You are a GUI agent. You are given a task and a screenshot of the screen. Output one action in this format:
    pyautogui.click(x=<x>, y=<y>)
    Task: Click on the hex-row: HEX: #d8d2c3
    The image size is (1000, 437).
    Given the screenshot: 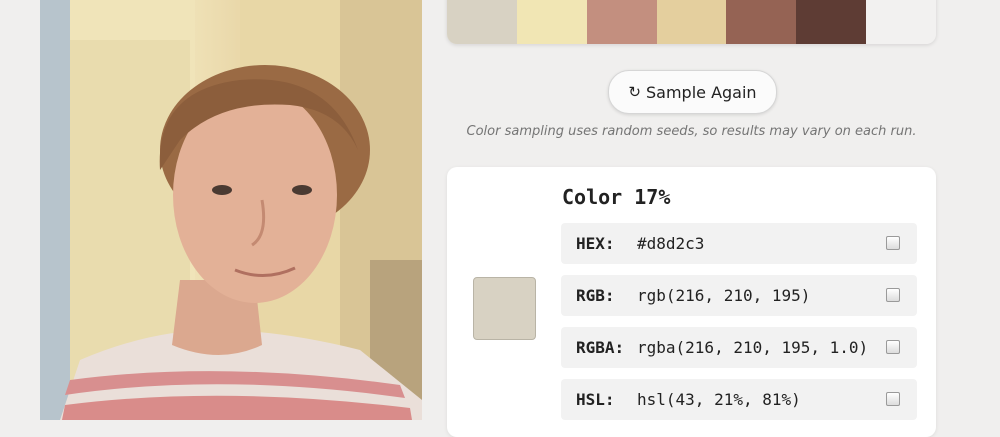 What is the action you would take?
    pyautogui.click(x=739, y=243)
    